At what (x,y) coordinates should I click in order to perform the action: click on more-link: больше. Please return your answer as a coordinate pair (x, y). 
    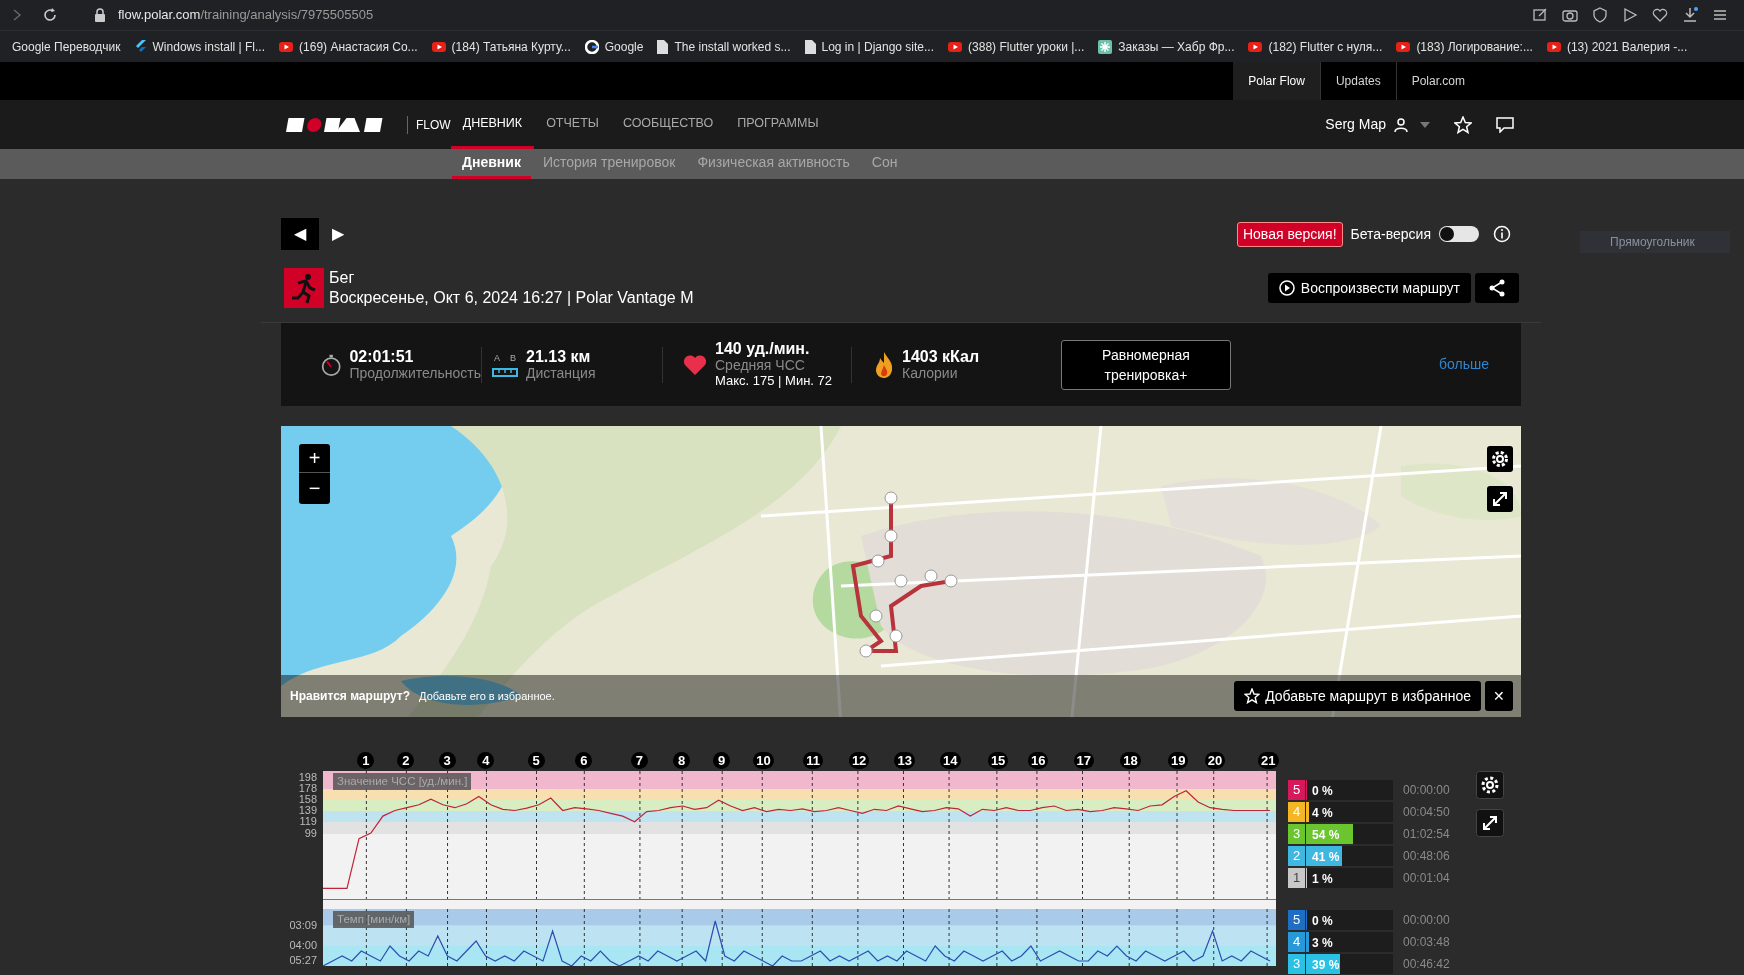
    Looking at the image, I should click on (1464, 364).